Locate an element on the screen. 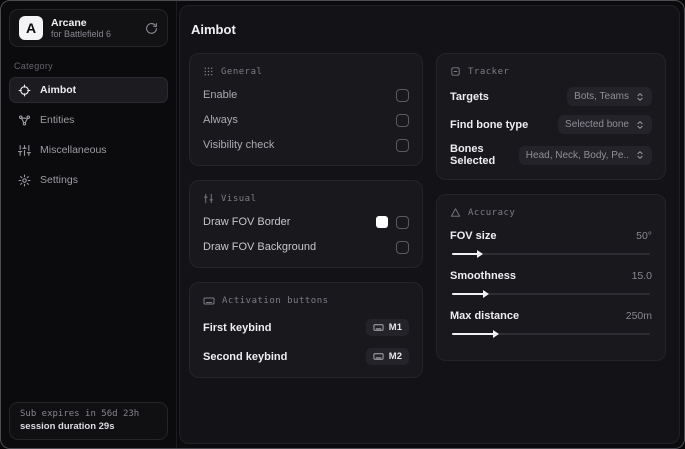  app-logo: A is located at coordinates (31, 28).